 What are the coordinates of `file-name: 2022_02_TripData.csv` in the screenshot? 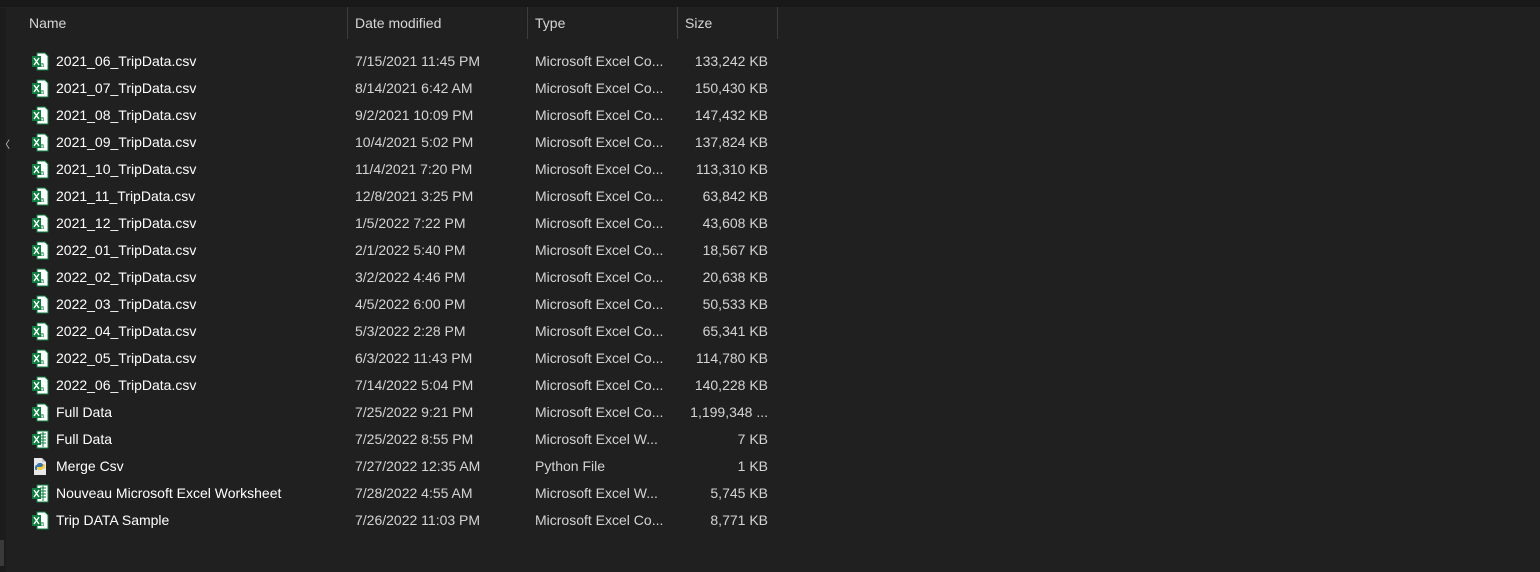 It's located at (126, 277).